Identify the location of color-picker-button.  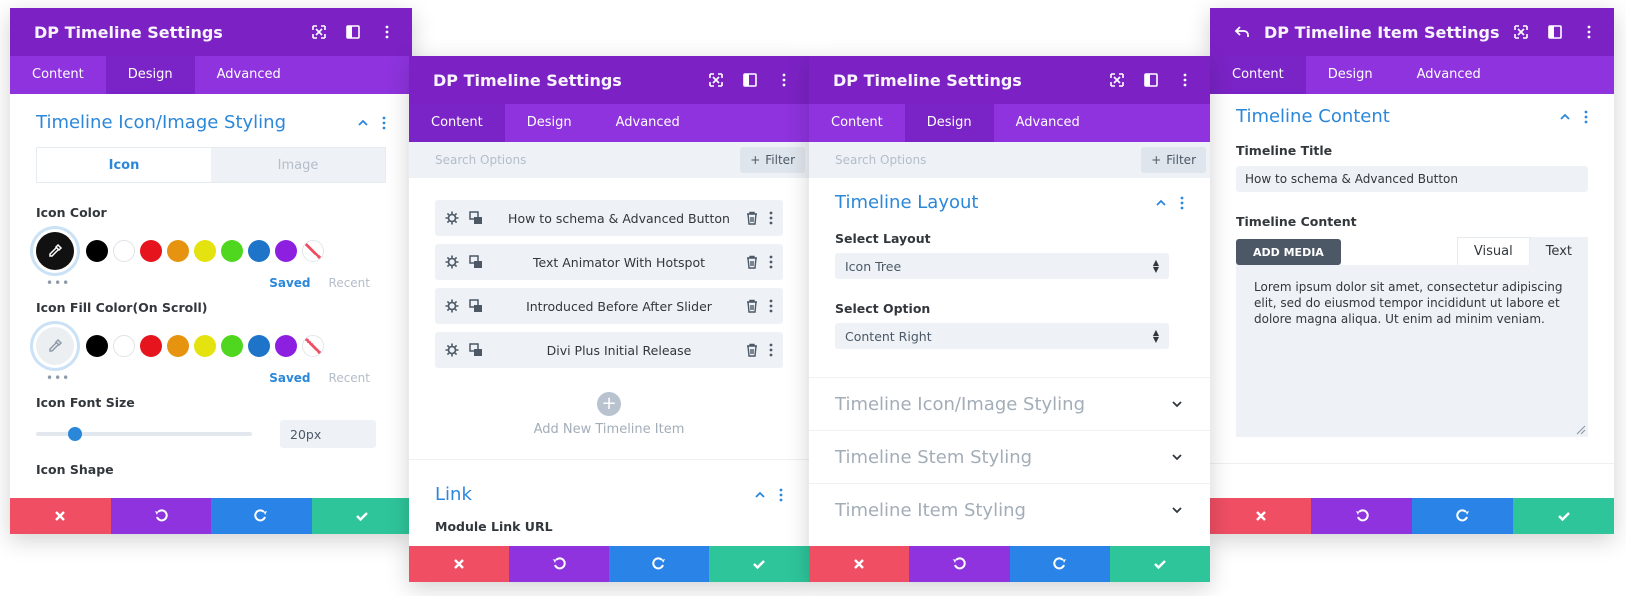
(55, 346).